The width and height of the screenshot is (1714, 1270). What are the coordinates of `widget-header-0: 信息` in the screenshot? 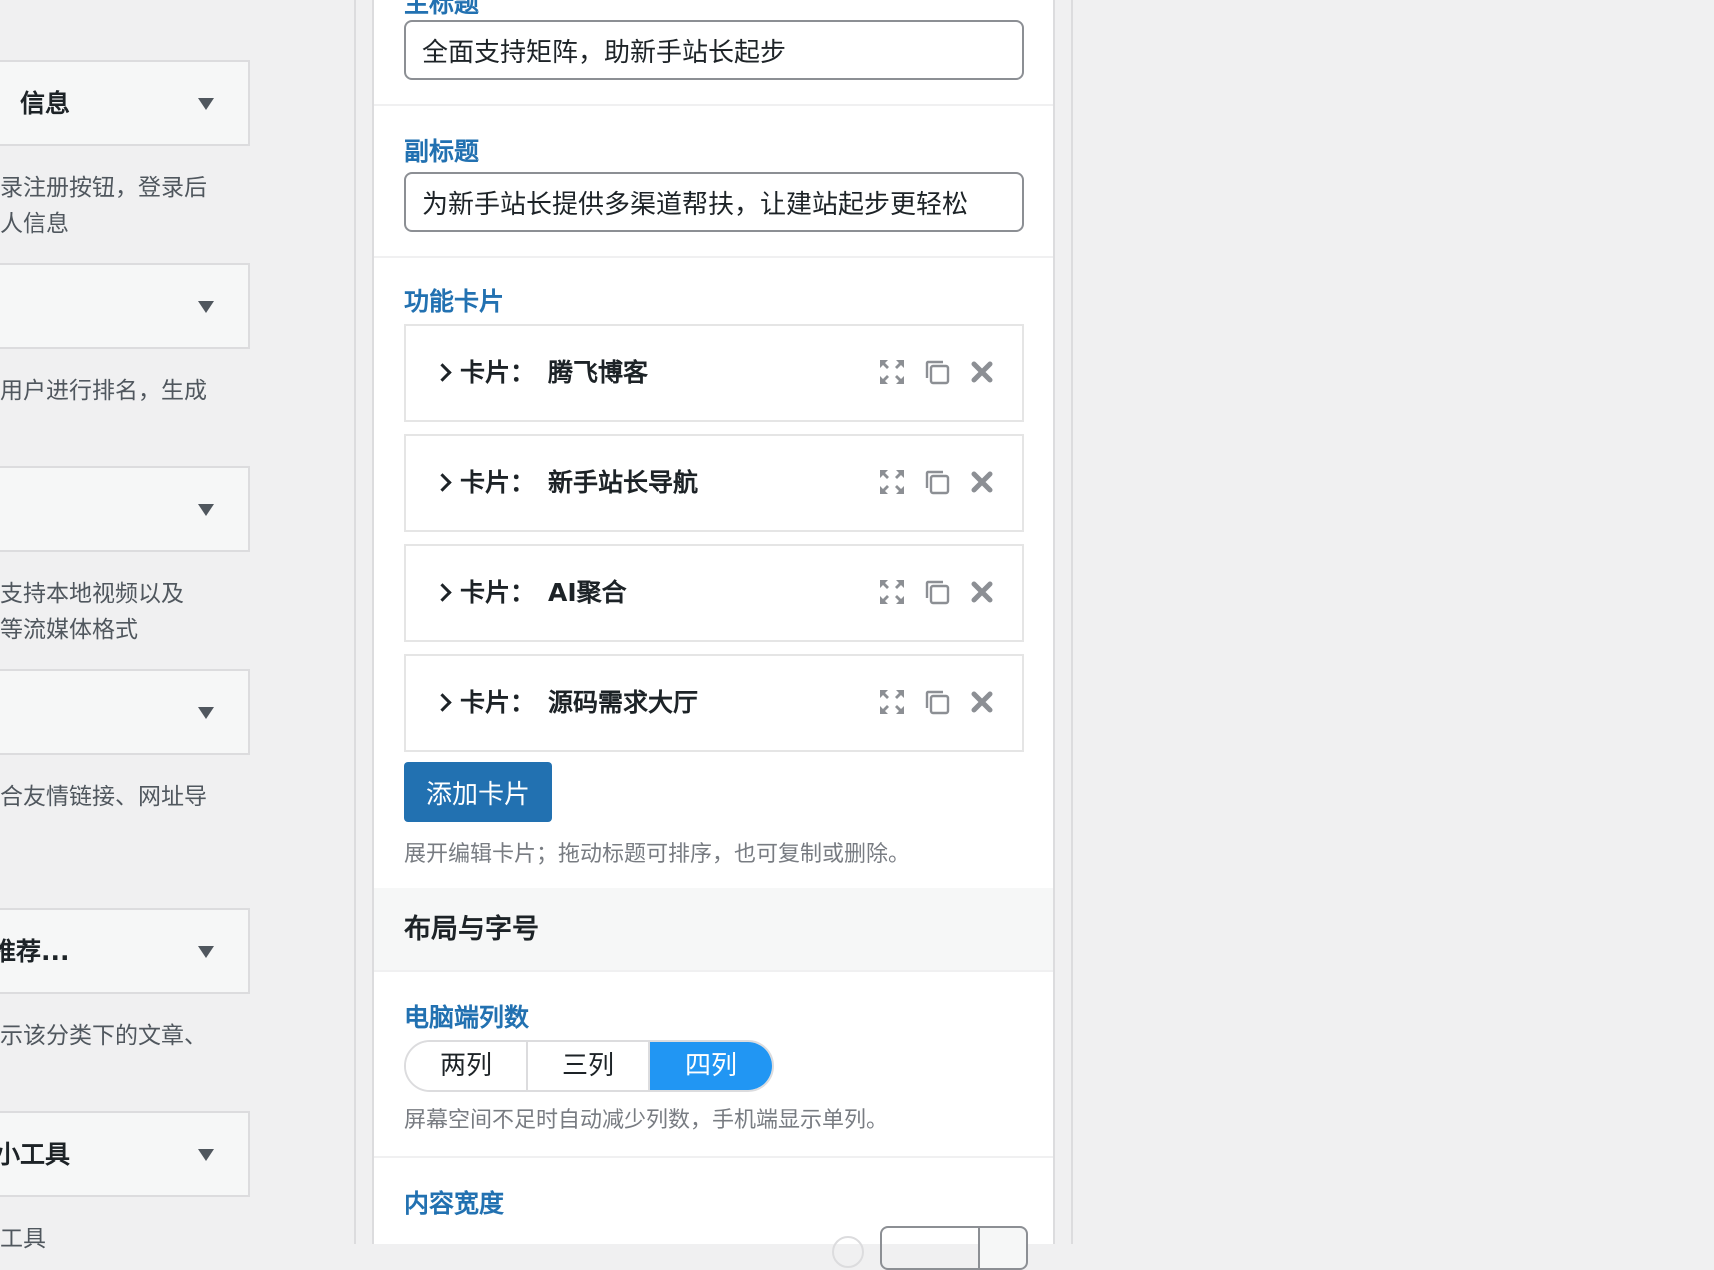 It's located at (125, 103).